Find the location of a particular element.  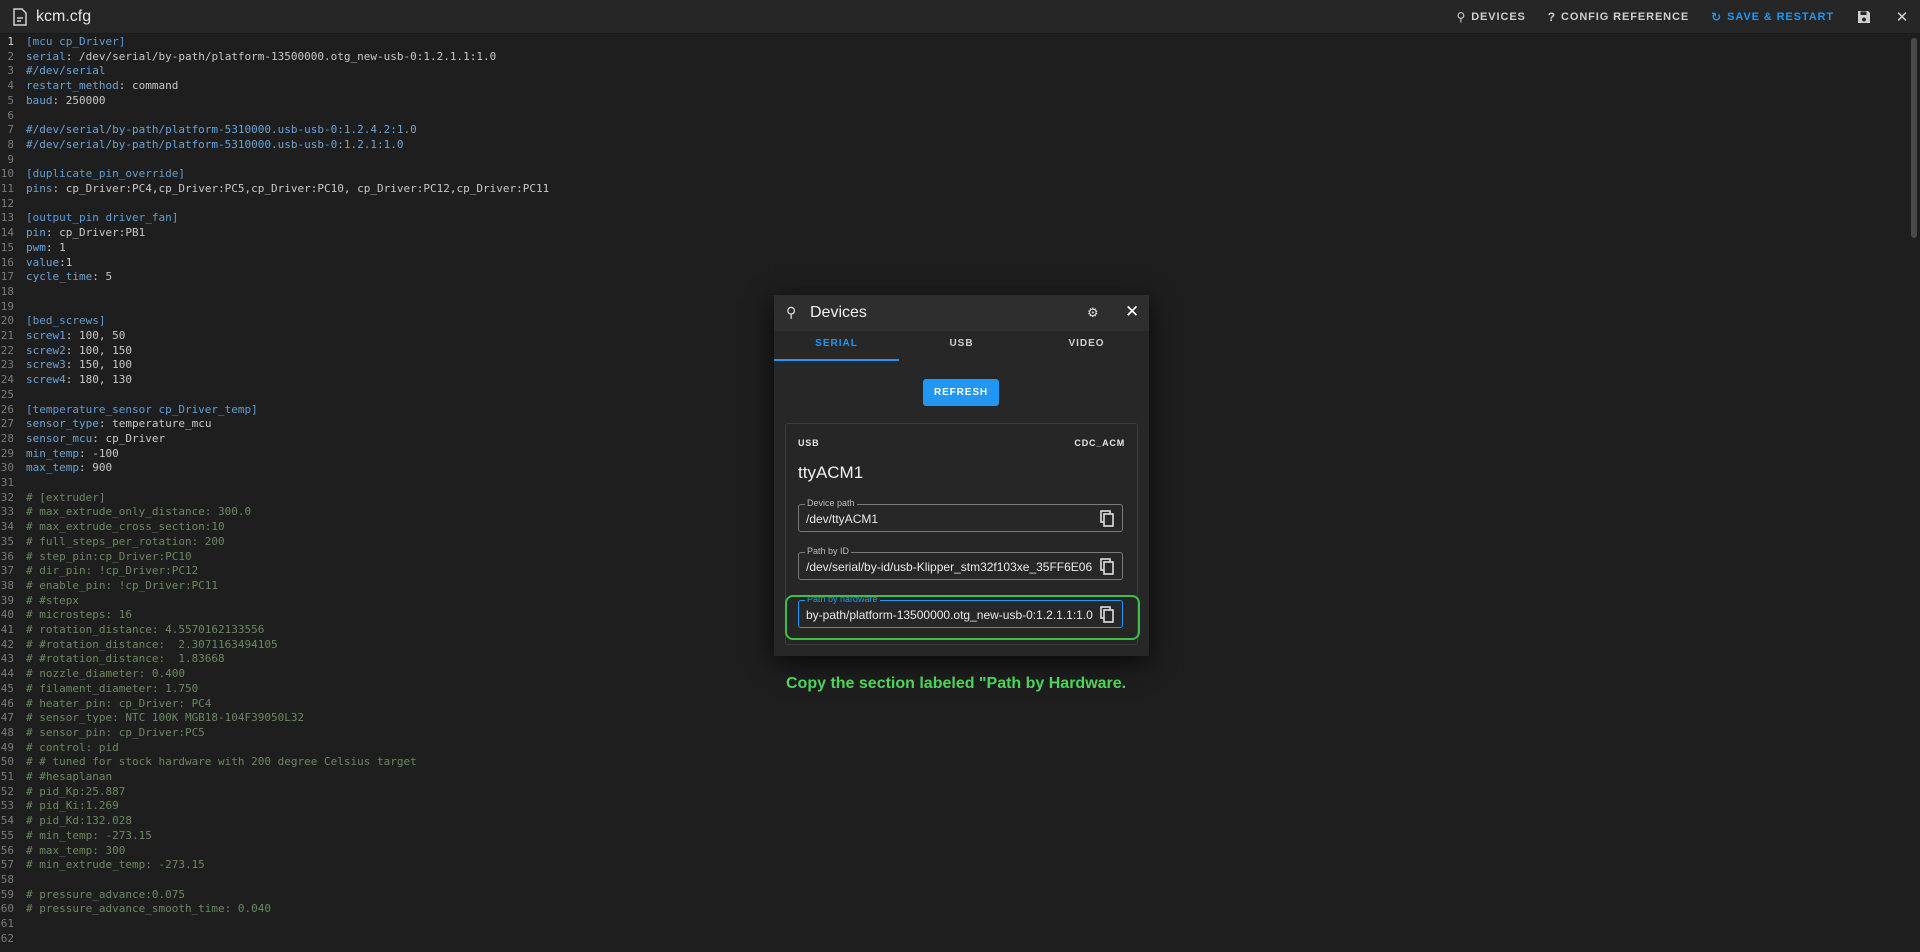

code-line: 35 # full_steps_per_rotation: 200 is located at coordinates (112, 542).